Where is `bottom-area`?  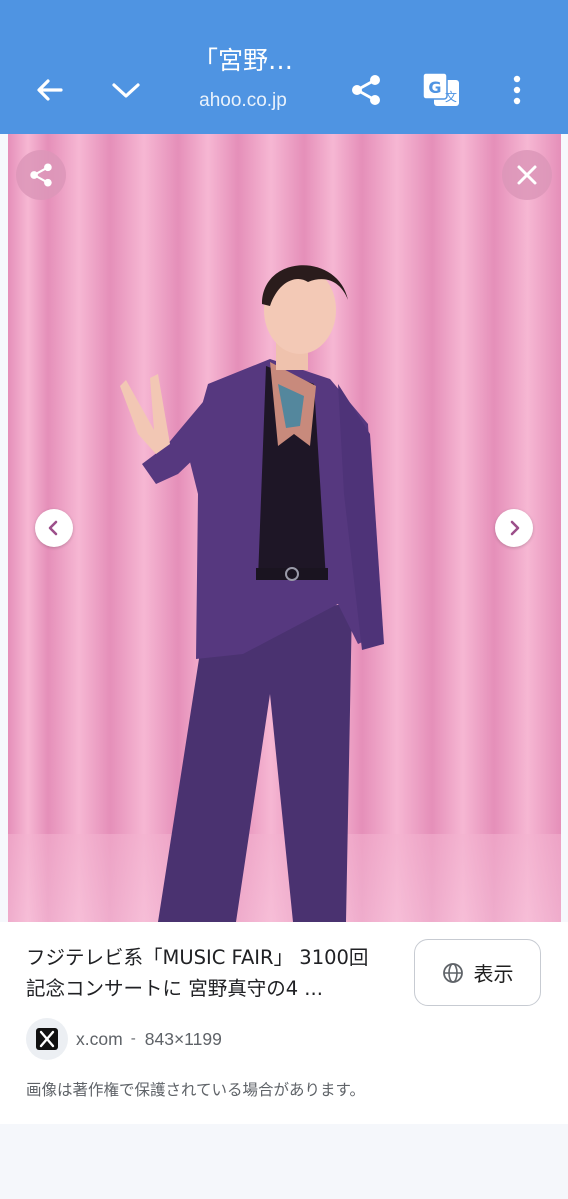
bottom-area is located at coordinates (284, 1161).